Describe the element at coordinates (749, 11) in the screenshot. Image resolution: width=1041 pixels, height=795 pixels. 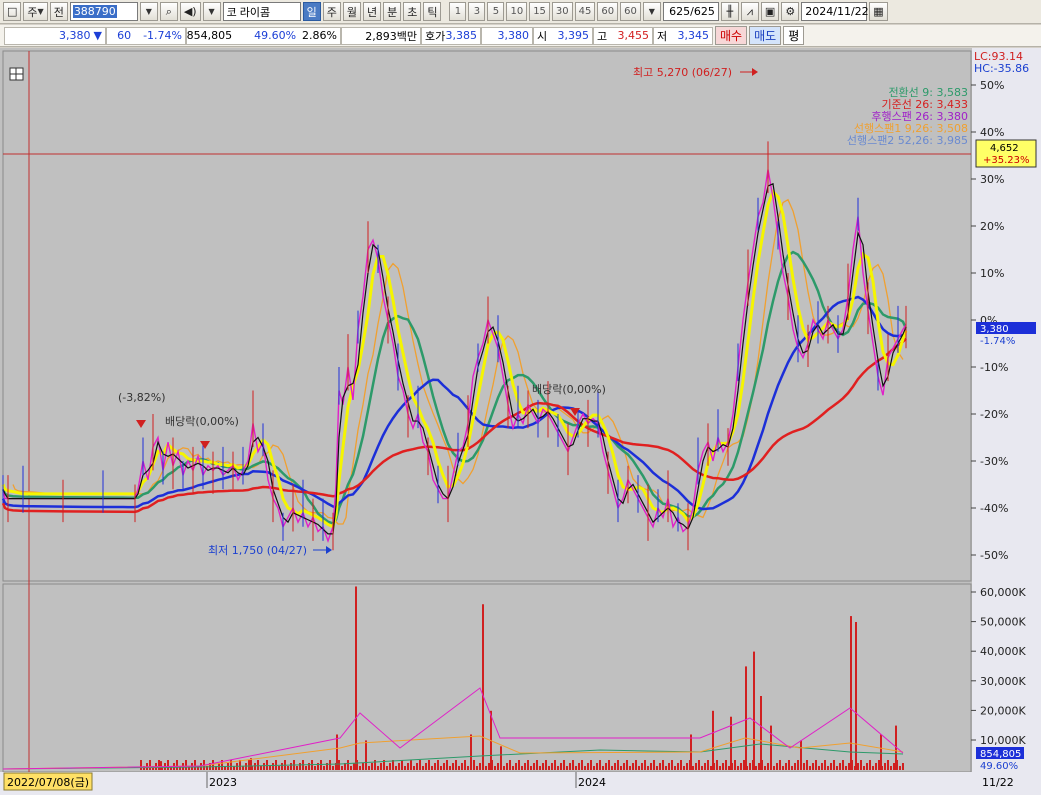
I see `chart-type-icon: ⩘` at that location.